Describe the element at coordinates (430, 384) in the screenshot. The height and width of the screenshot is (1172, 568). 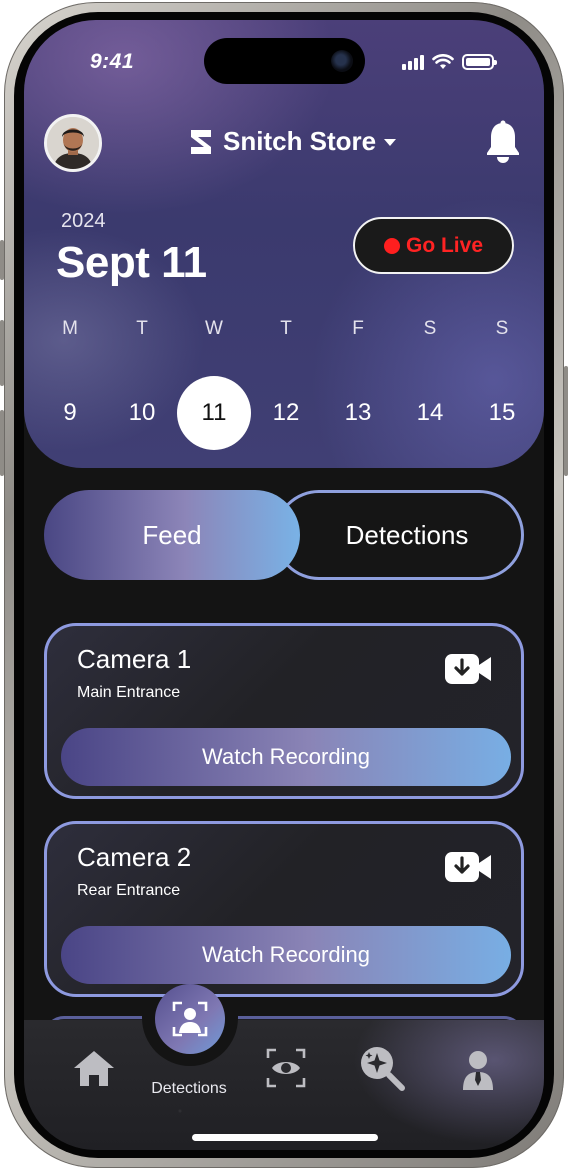
I see `day-saturday: S 14` at that location.